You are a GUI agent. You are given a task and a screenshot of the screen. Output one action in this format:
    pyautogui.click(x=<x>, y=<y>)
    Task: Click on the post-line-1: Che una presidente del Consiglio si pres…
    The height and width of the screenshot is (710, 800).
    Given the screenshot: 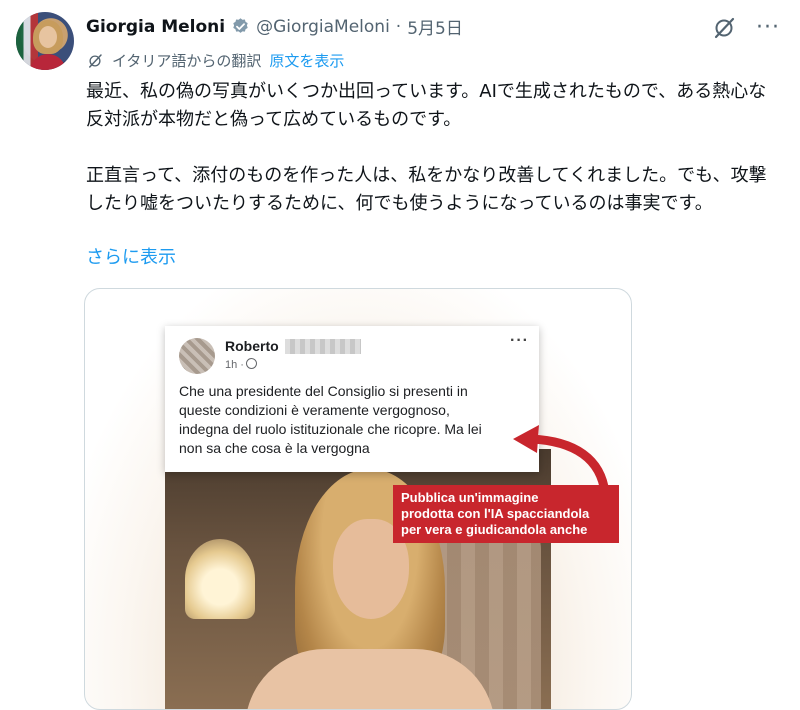 What is the action you would take?
    pyautogui.click(x=323, y=391)
    